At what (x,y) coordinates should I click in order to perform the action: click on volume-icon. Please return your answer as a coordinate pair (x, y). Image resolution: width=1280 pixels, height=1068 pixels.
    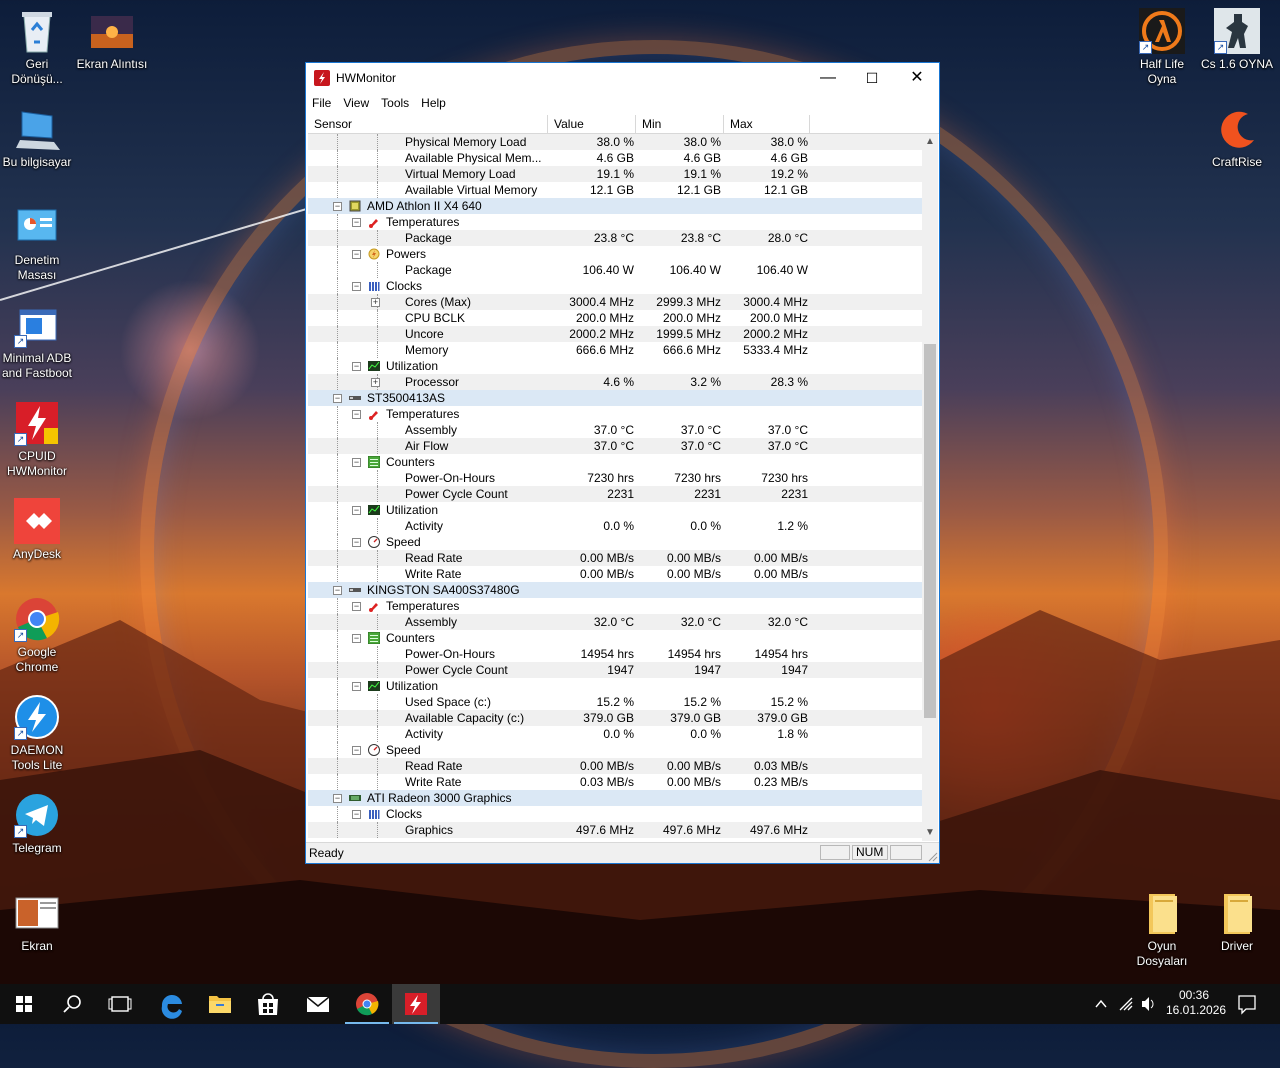
    Looking at the image, I should click on (1148, 1004).